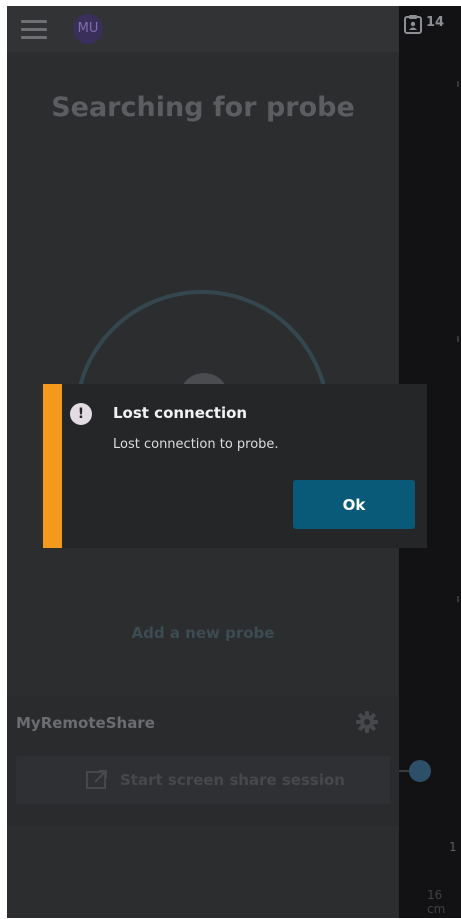 The height and width of the screenshot is (919, 461). I want to click on avatar: MU, so click(88, 29).